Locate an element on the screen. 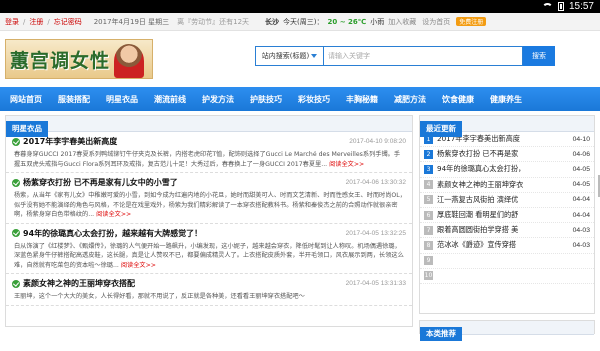  current-date: 2017年4月19日 星期三 is located at coordinates (131, 21).